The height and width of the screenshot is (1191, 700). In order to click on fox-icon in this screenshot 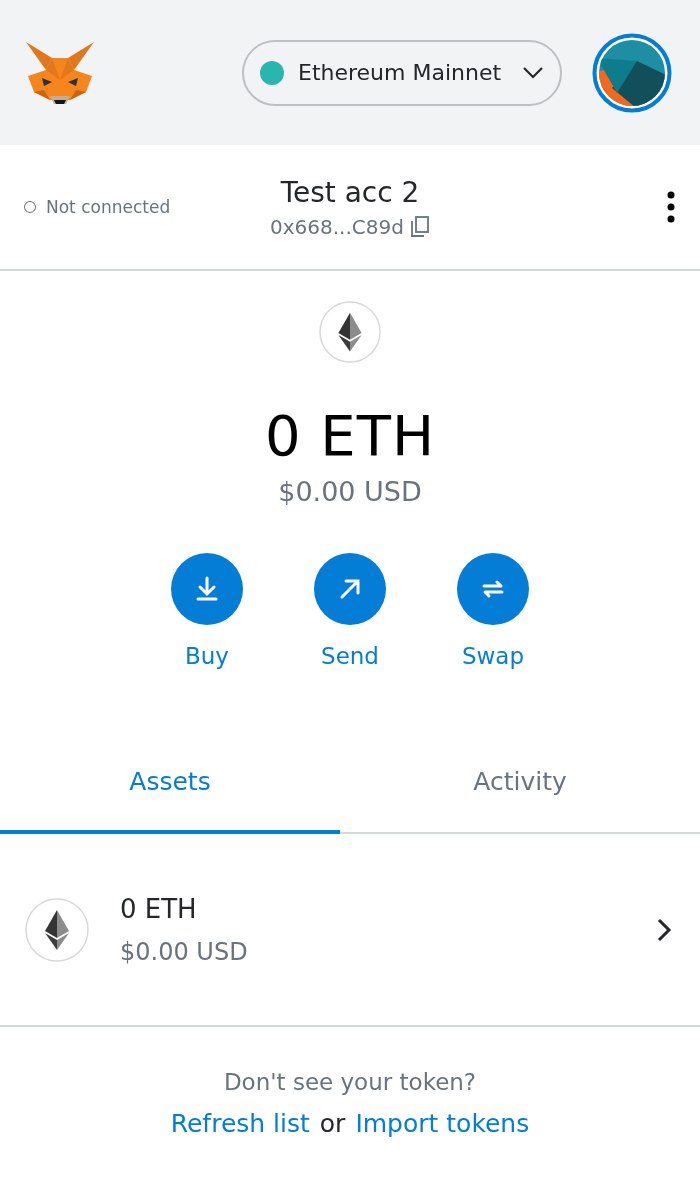, I will do `click(60, 72)`.